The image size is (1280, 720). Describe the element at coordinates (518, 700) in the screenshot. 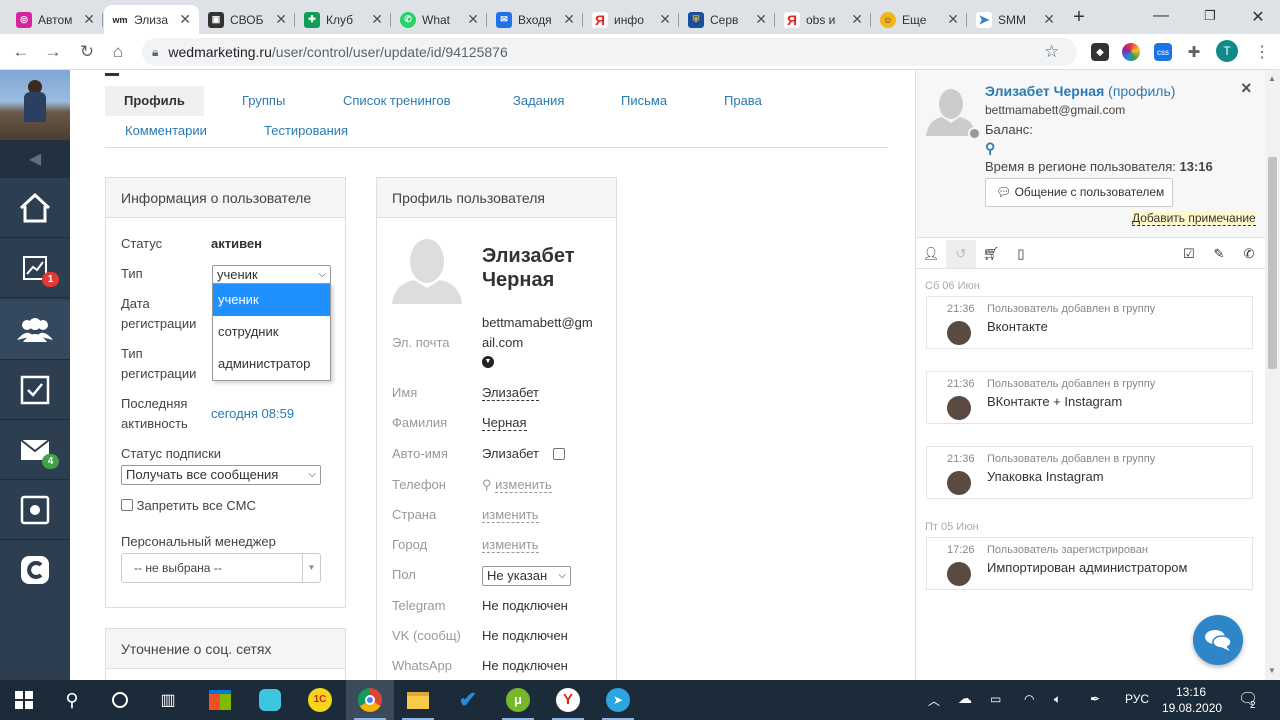

I see `utorrent-icon: μ` at that location.